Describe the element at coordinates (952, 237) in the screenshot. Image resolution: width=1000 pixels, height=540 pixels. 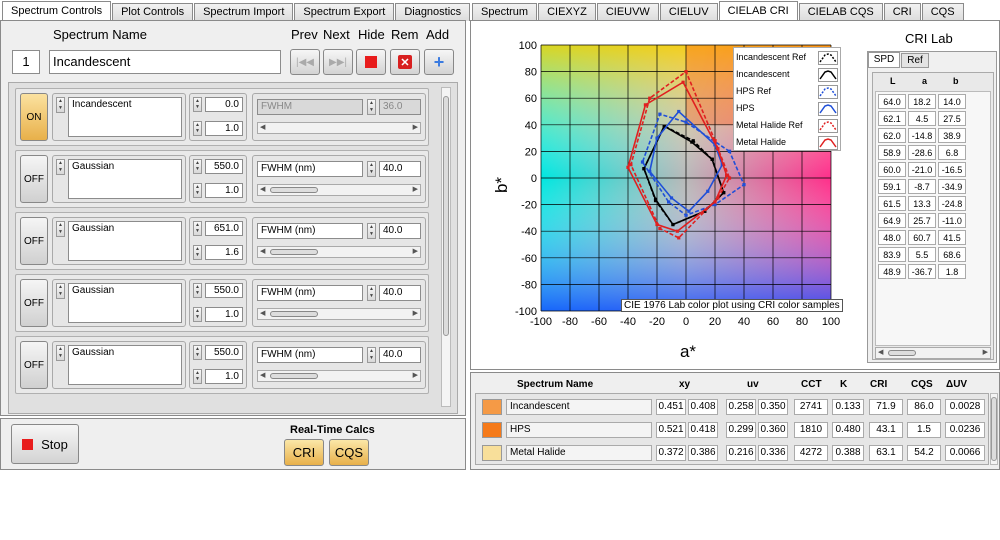
I see `cri-lab-cell: 41.5` at that location.